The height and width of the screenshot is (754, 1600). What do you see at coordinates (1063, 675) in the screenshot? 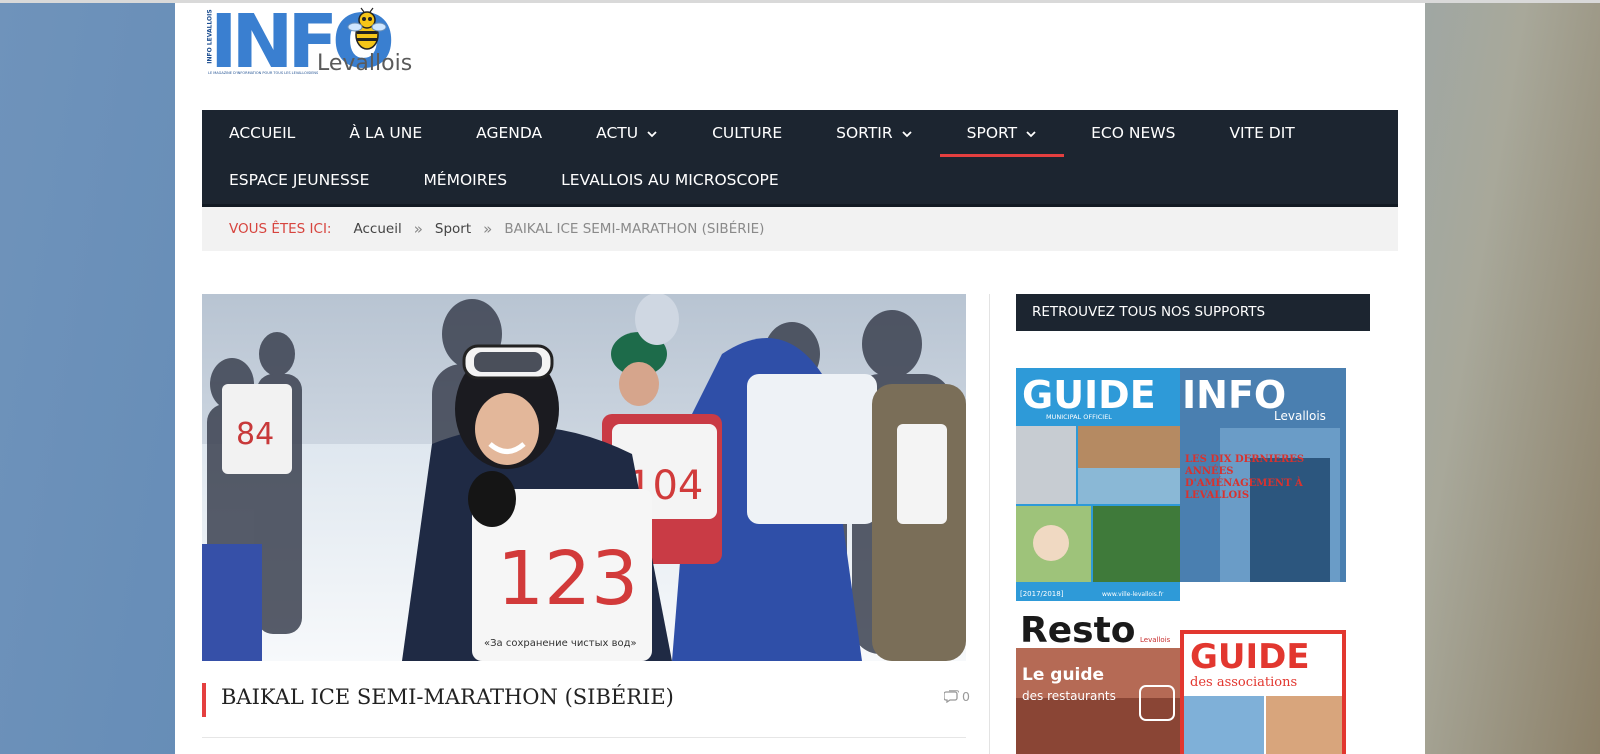
I see `cover-resto-line1: Le guide` at bounding box center [1063, 675].